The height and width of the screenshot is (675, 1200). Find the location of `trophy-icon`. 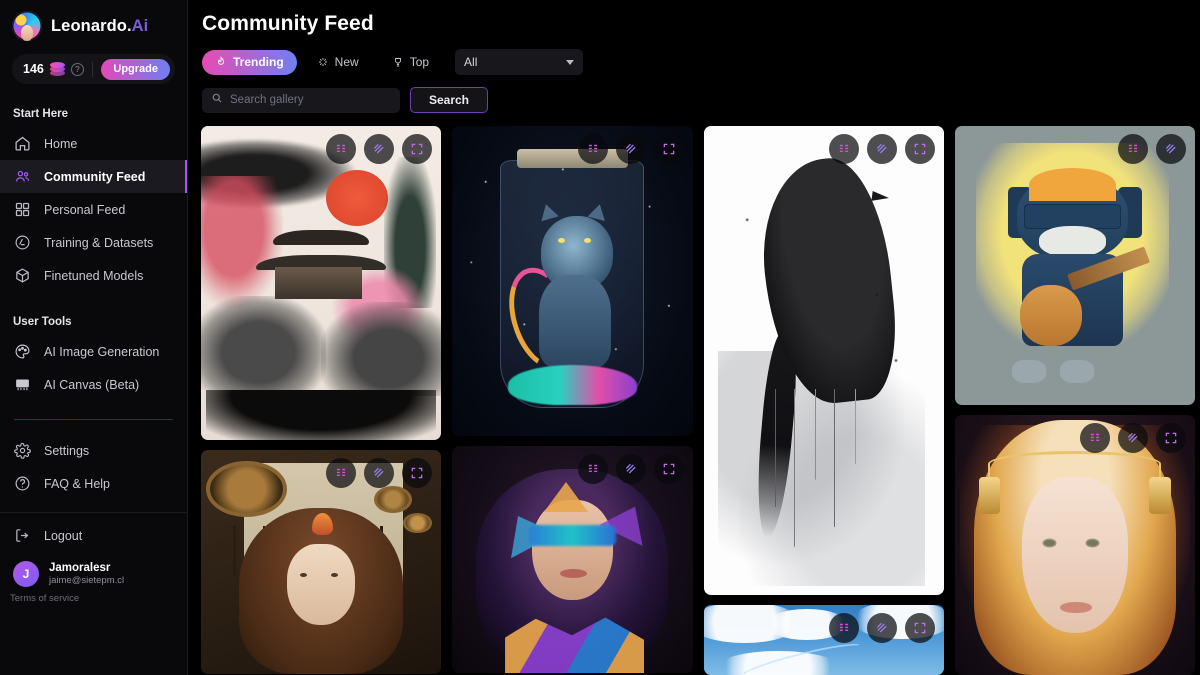

trophy-icon is located at coordinates (398, 62).